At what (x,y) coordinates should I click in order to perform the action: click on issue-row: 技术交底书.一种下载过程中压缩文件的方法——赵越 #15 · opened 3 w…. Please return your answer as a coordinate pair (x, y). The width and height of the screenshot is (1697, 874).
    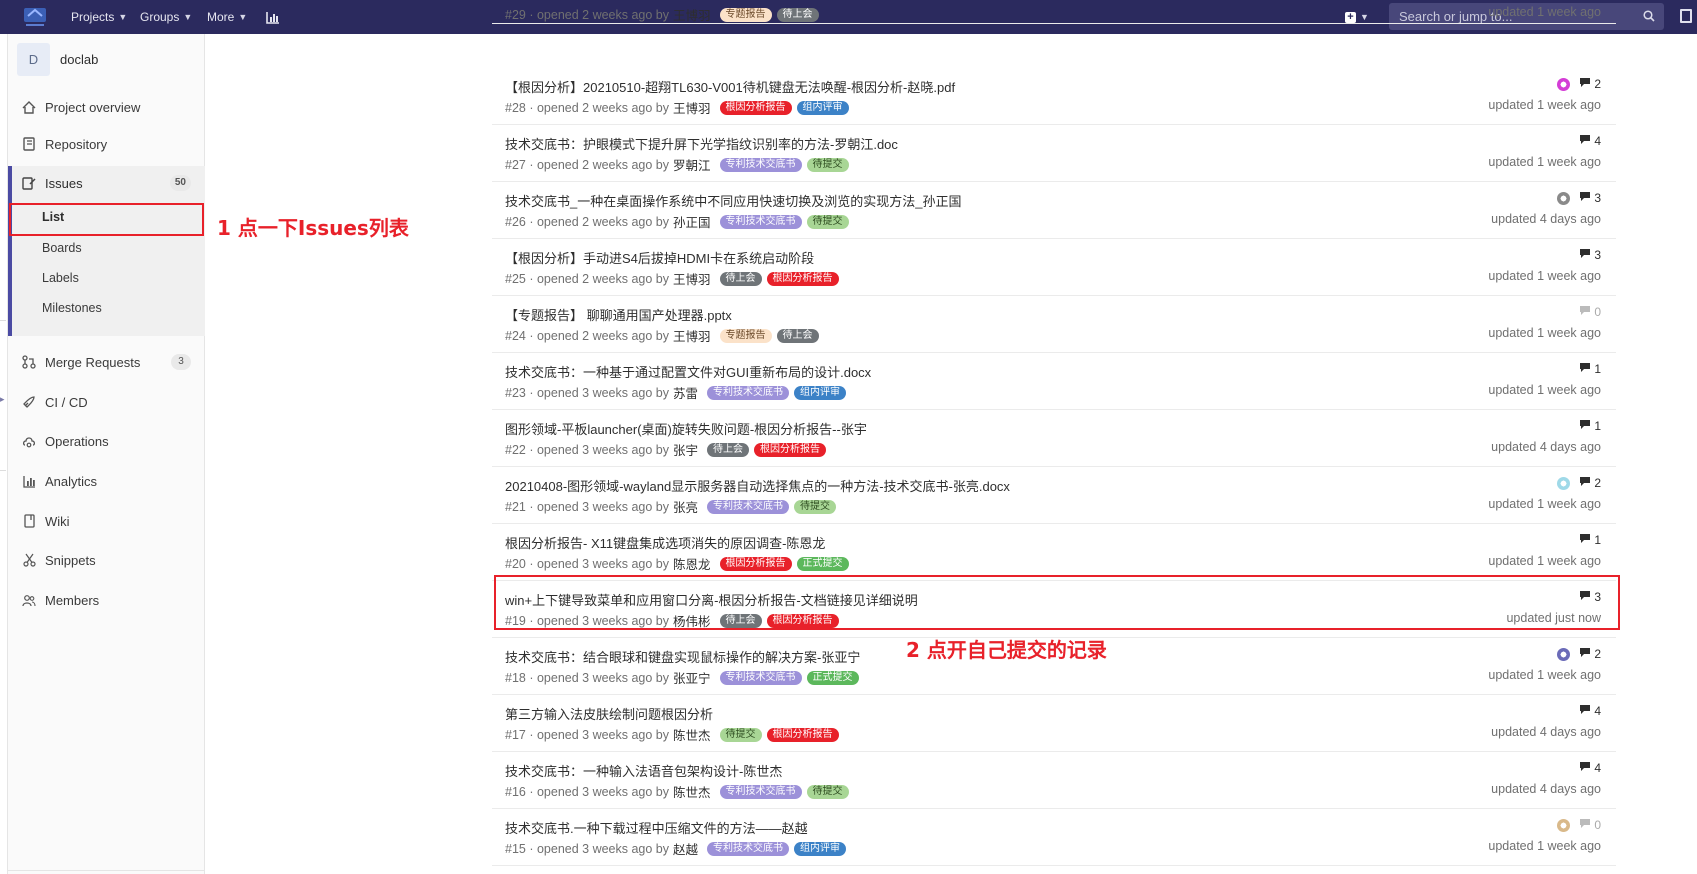
    Looking at the image, I should click on (1054, 837).